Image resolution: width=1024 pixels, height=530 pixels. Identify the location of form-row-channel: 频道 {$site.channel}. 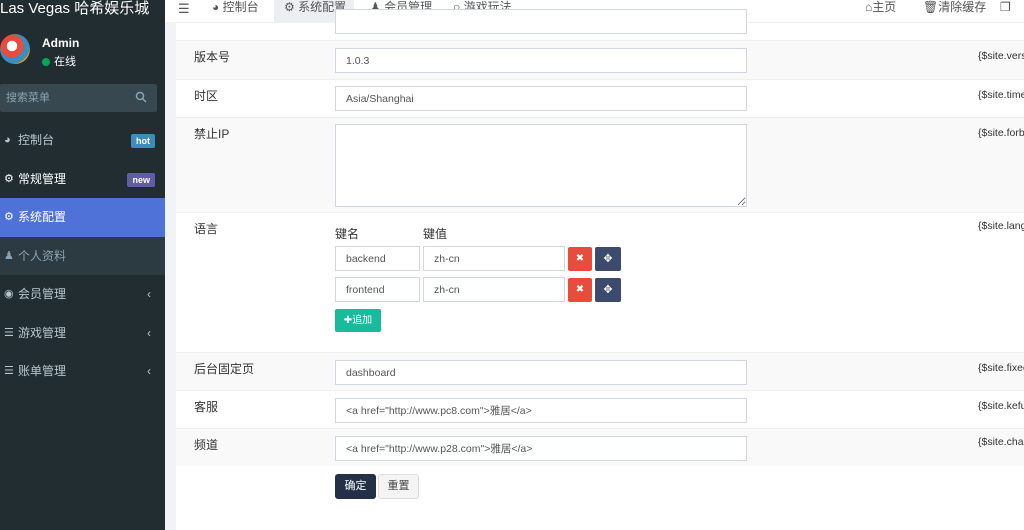
(600, 447).